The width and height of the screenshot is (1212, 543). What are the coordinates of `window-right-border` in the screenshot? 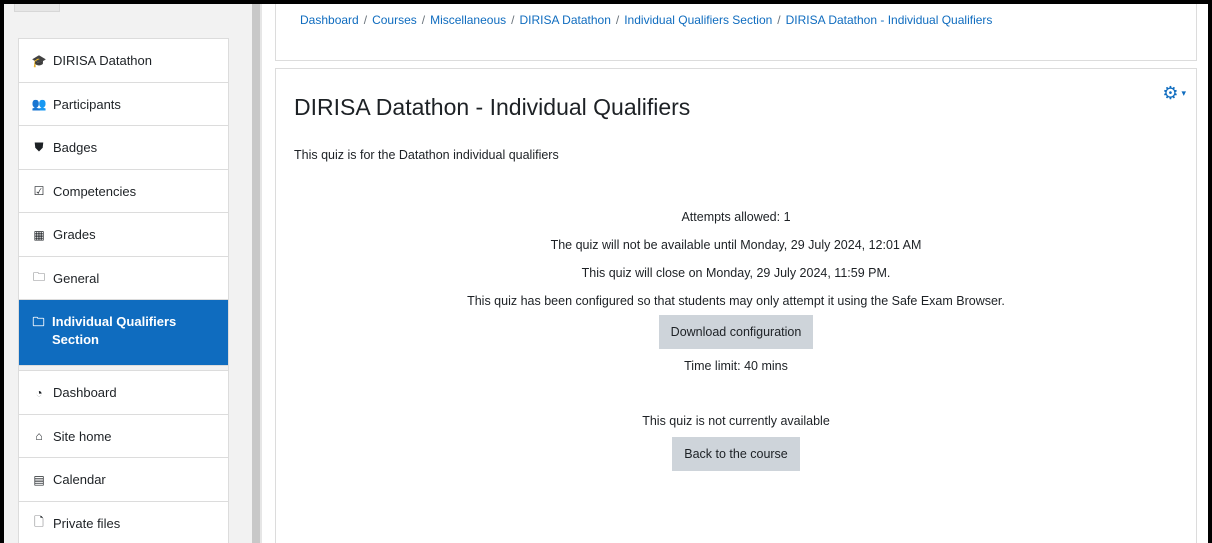 It's located at (1210, 271).